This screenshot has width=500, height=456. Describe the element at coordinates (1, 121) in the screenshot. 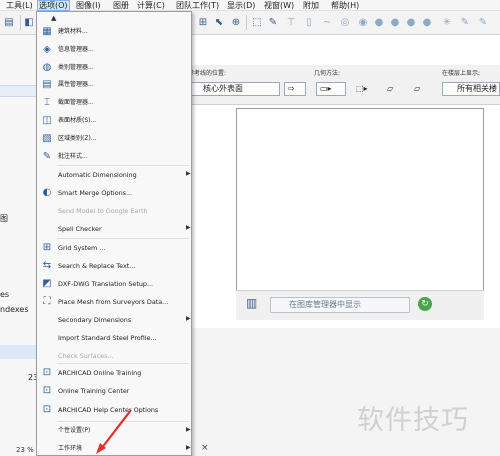

I see `left-panel-text` at that location.